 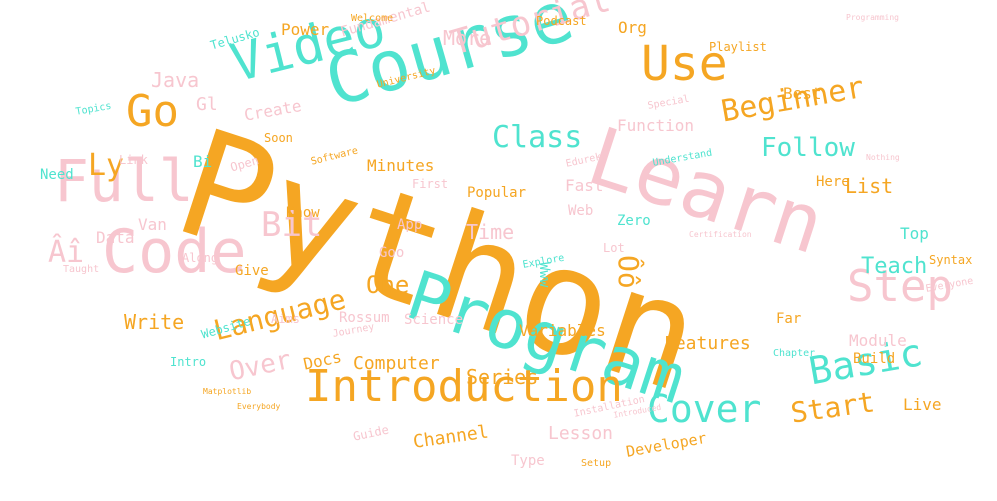 What do you see at coordinates (562, 330) in the screenshot?
I see `word-86: Variables` at bounding box center [562, 330].